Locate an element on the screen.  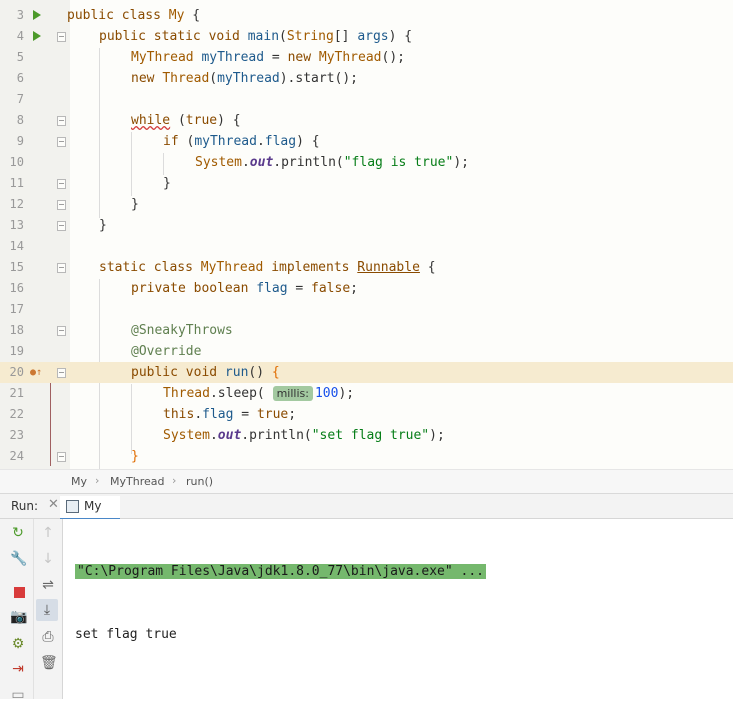
code-line: 6 new Thread(myThread).start(); is located at coordinates (366, 78).